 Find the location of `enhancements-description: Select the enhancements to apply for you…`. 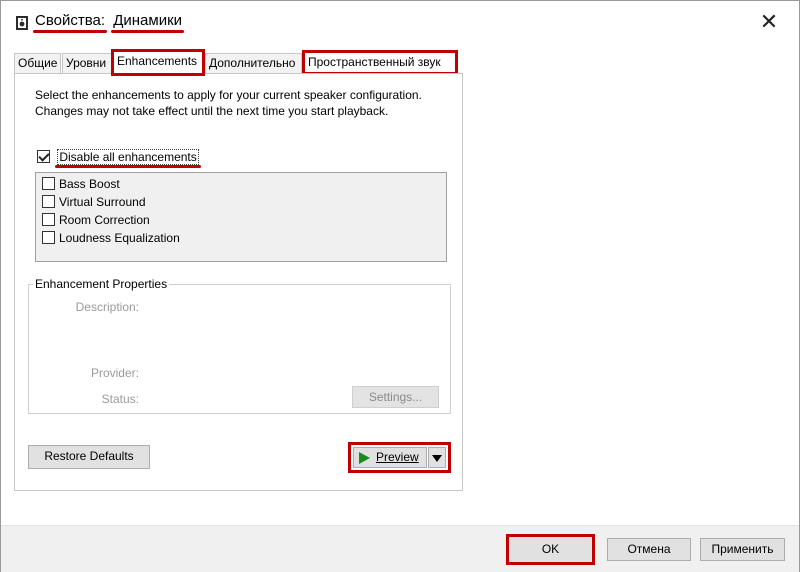

enhancements-description: Select the enhancements to apply for you… is located at coordinates (228, 103).